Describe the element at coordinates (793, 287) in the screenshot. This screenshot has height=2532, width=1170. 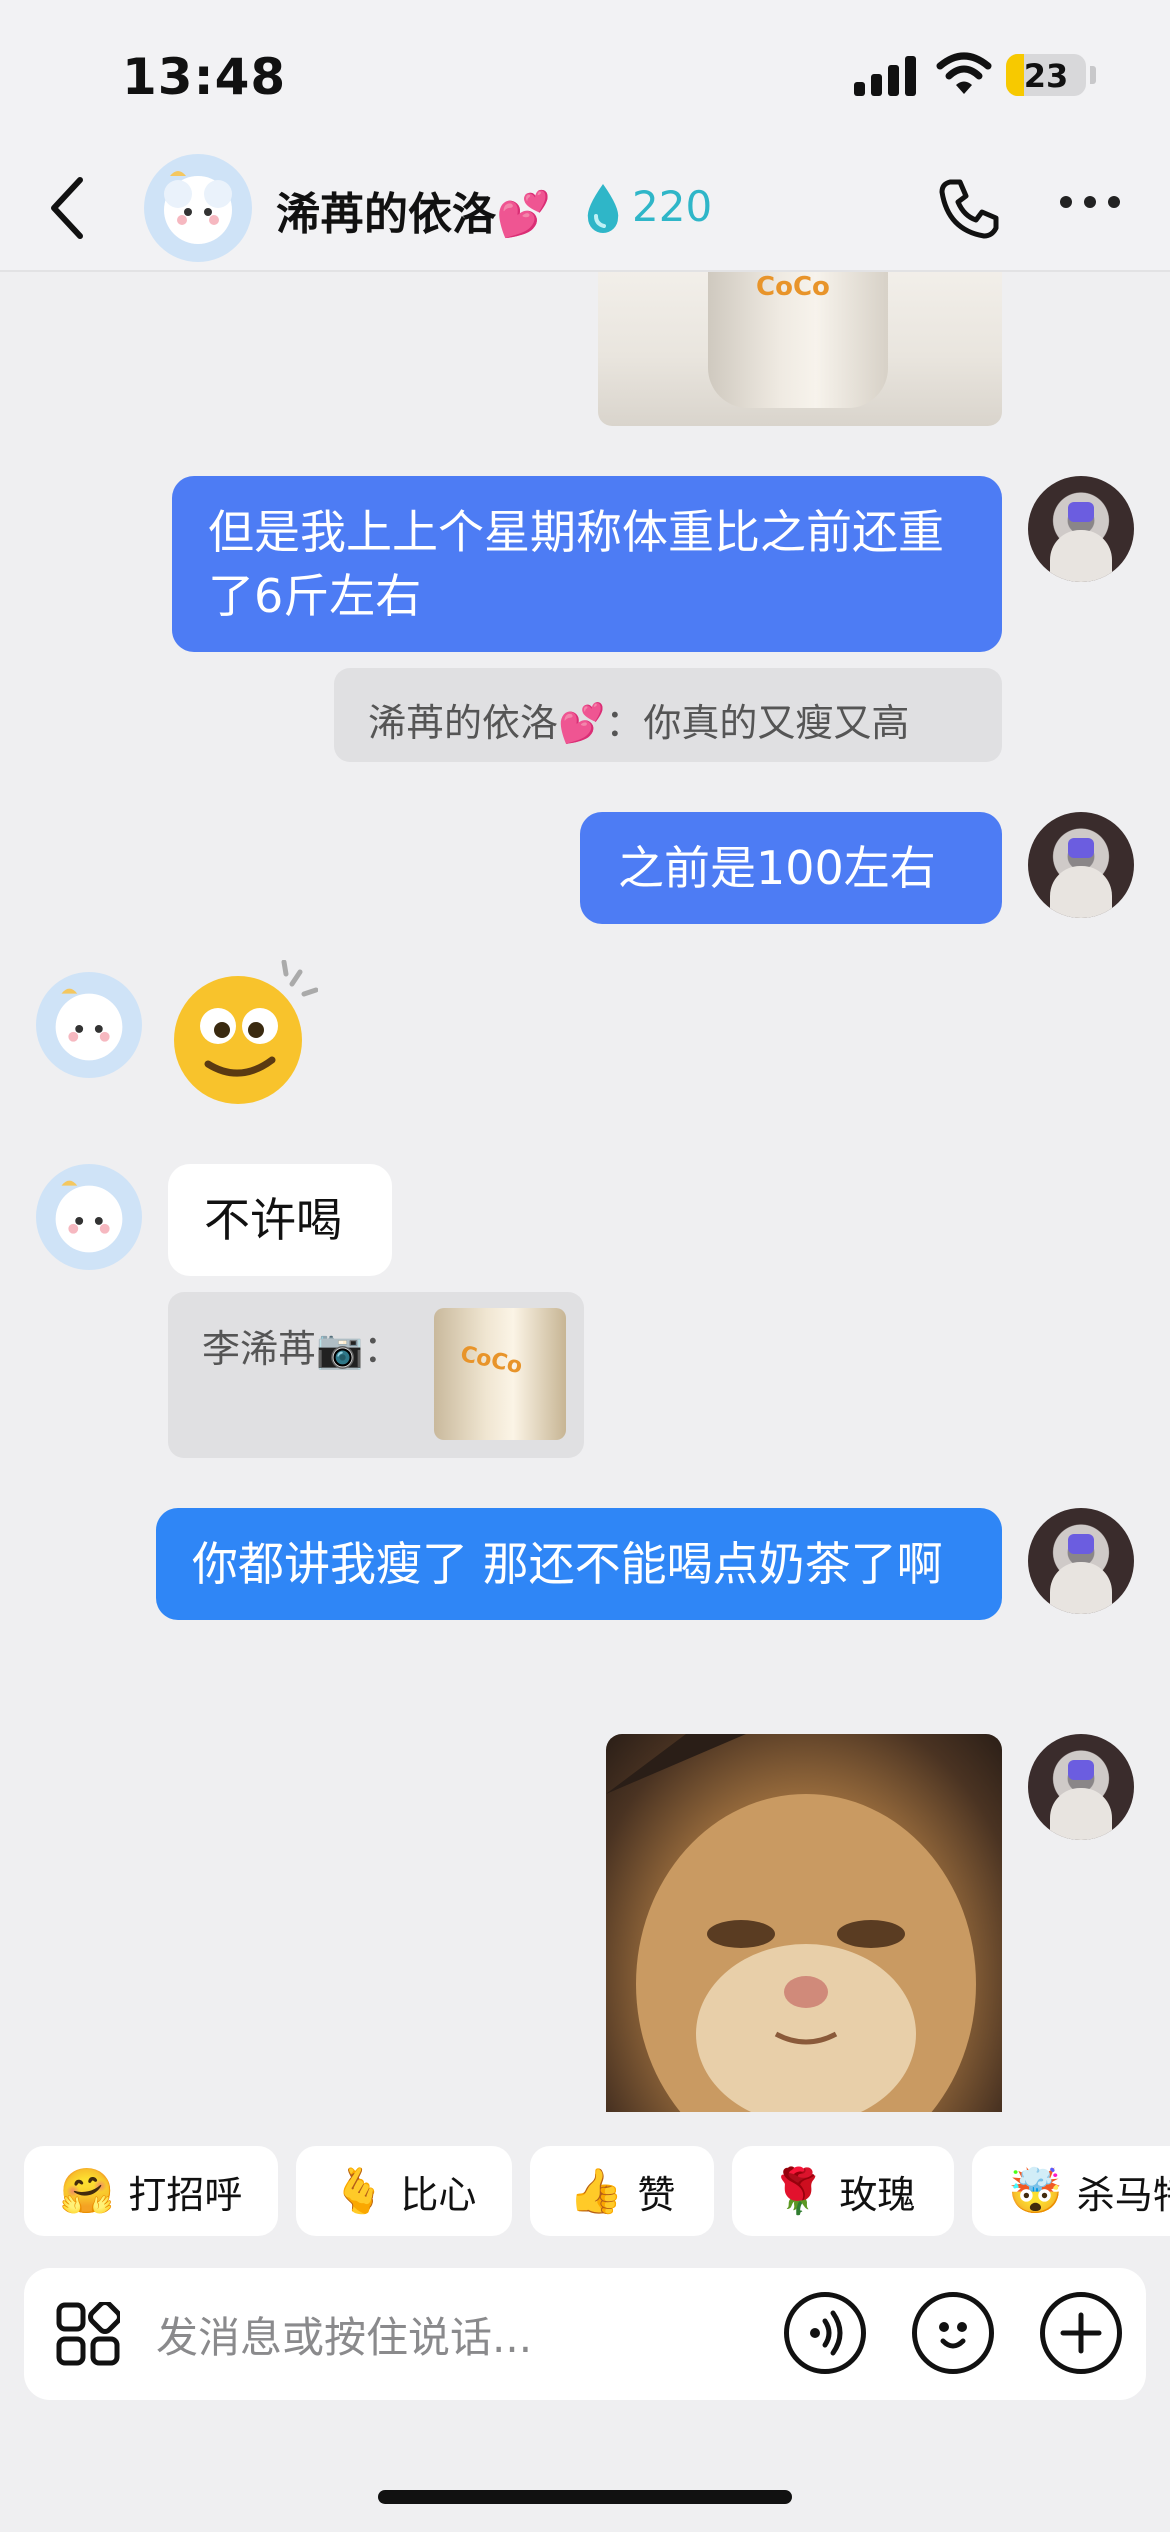
I see `cup-logo: CoCo` at that location.